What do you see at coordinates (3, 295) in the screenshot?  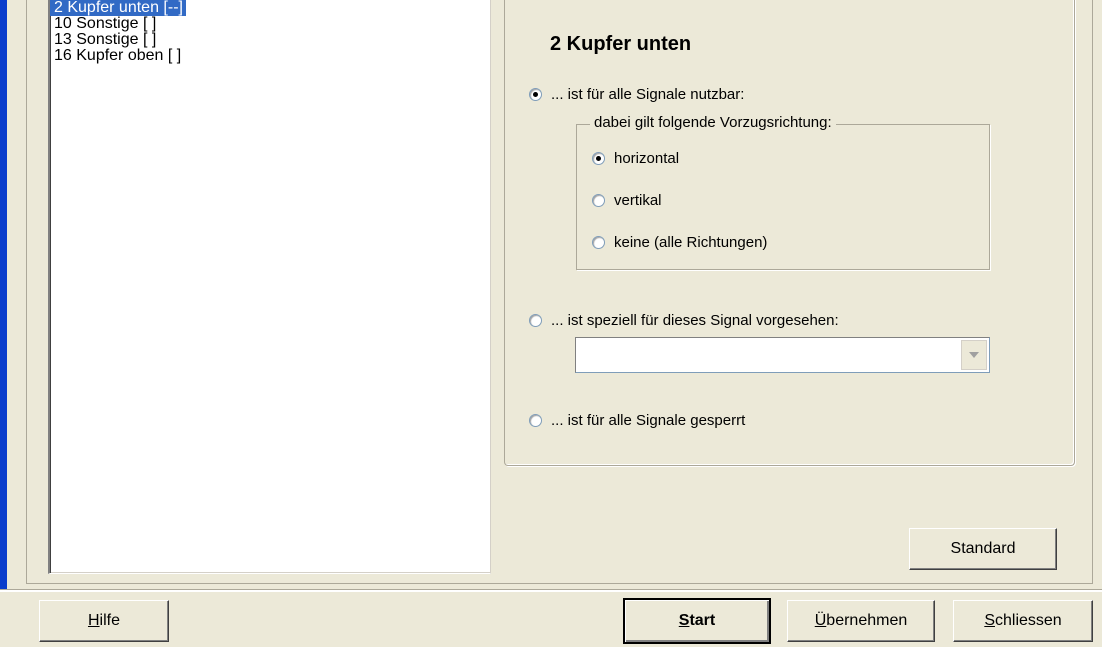 I see `window-left-edge` at bounding box center [3, 295].